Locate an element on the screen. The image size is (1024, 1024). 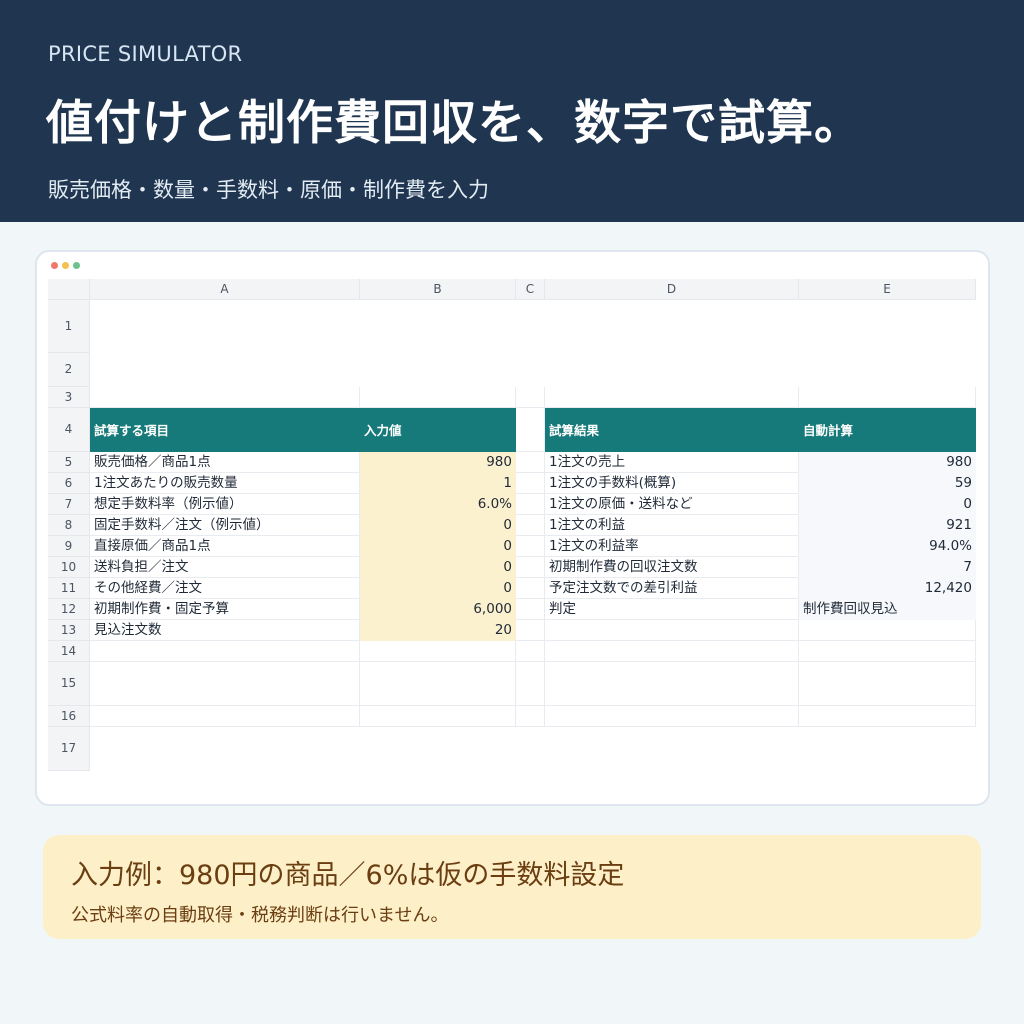
row-header-16: 16 is located at coordinates (69, 716).